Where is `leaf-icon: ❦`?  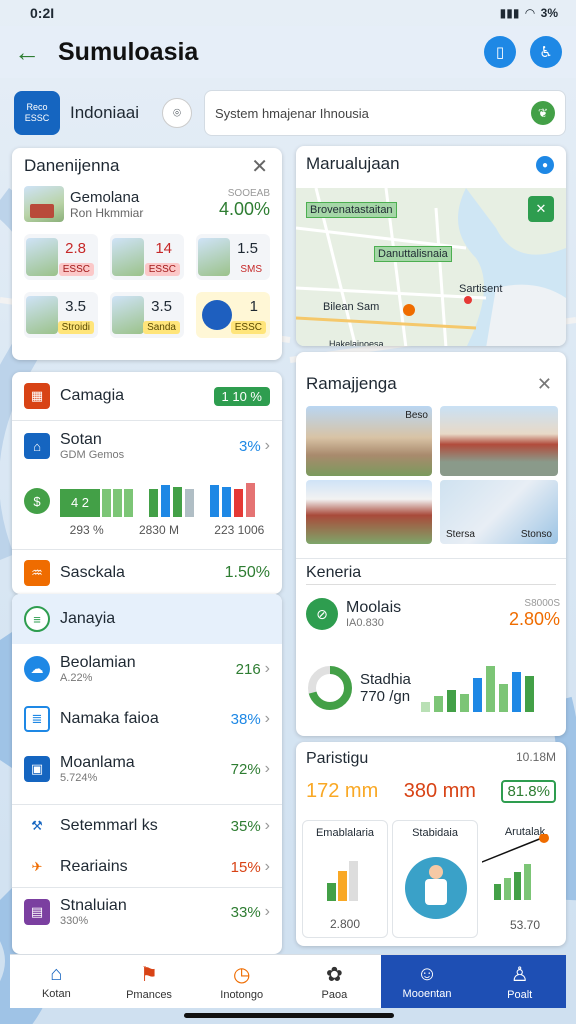 leaf-icon: ❦ is located at coordinates (543, 113).